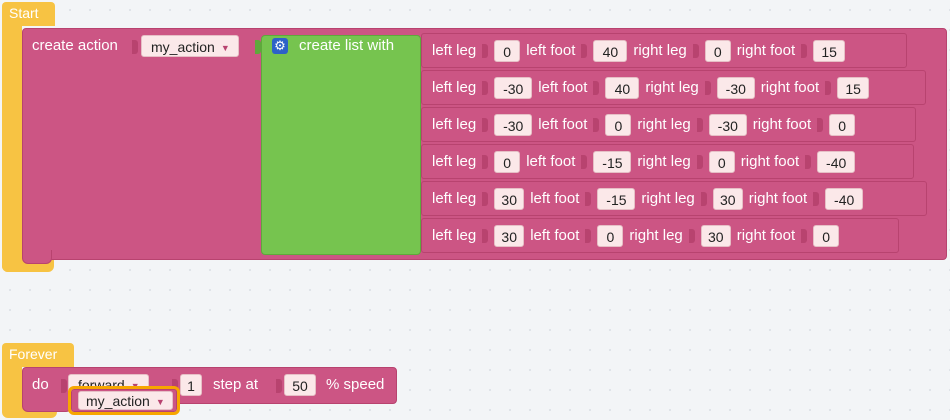 This screenshot has width=950, height=420. Describe the element at coordinates (37, 257) in the screenshot. I see `create-action-block-notch` at that location.